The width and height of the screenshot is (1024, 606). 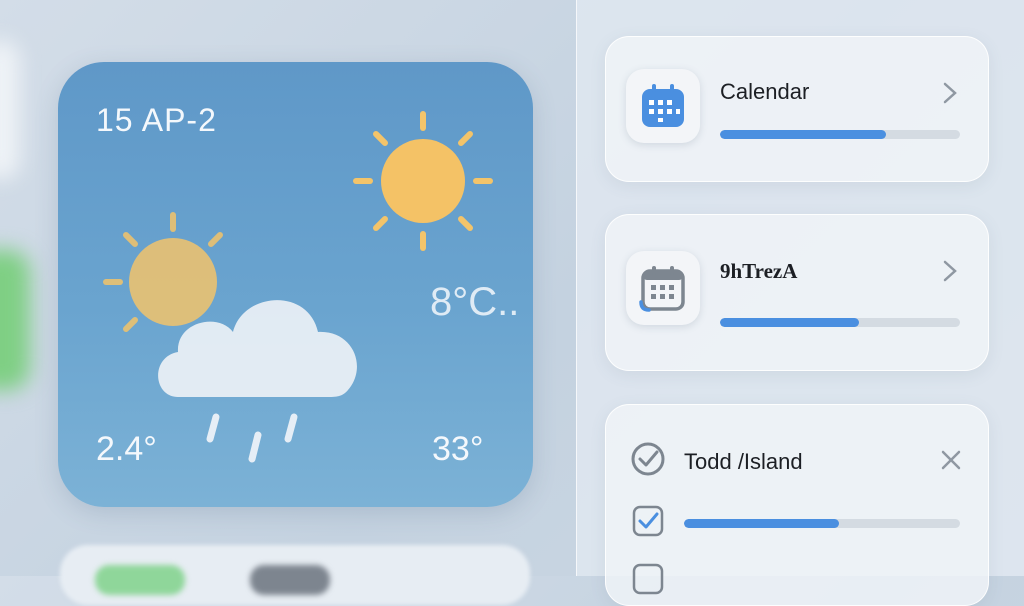 What do you see at coordinates (797, 109) in the screenshot?
I see `calendar-card: Calendar` at bounding box center [797, 109].